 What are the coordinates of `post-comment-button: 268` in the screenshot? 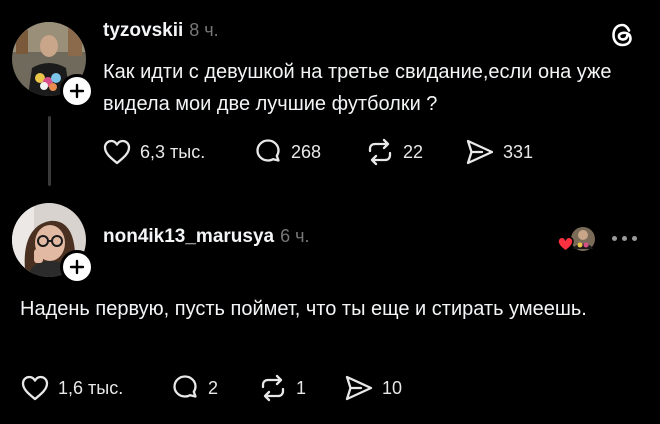 It's located at (287, 152).